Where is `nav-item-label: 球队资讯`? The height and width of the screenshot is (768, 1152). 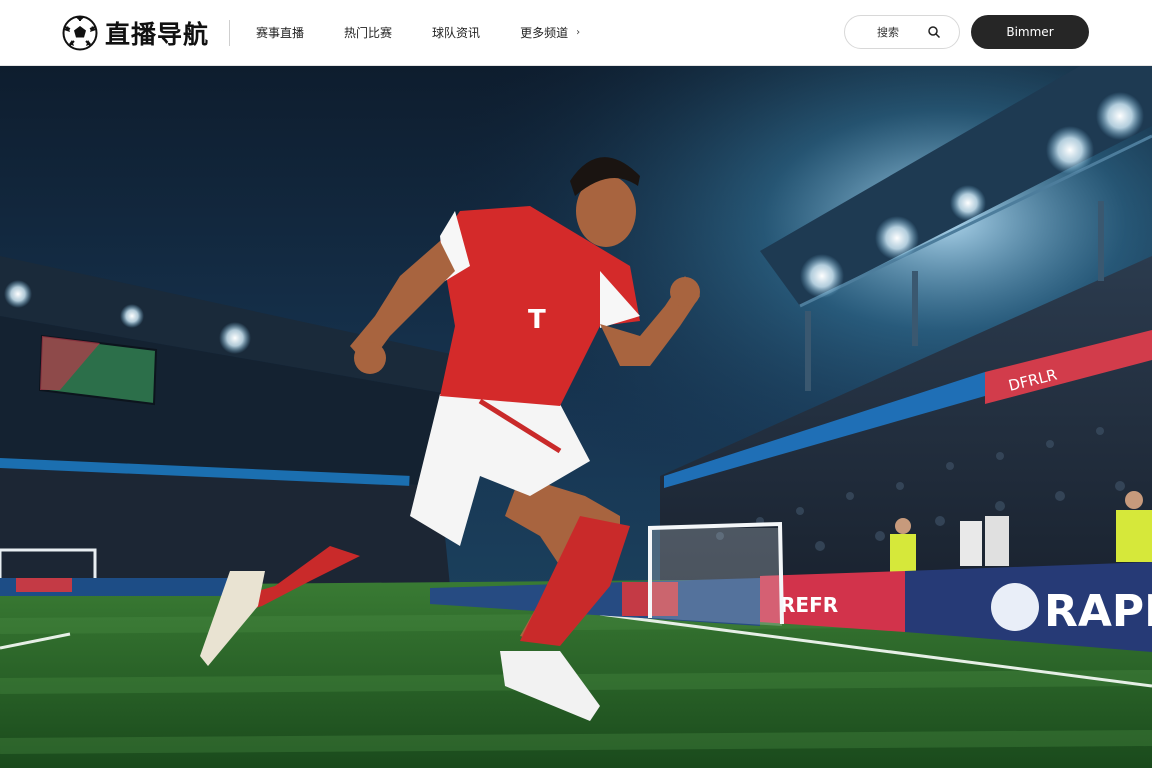
nav-item-label: 球队资讯 is located at coordinates (456, 33).